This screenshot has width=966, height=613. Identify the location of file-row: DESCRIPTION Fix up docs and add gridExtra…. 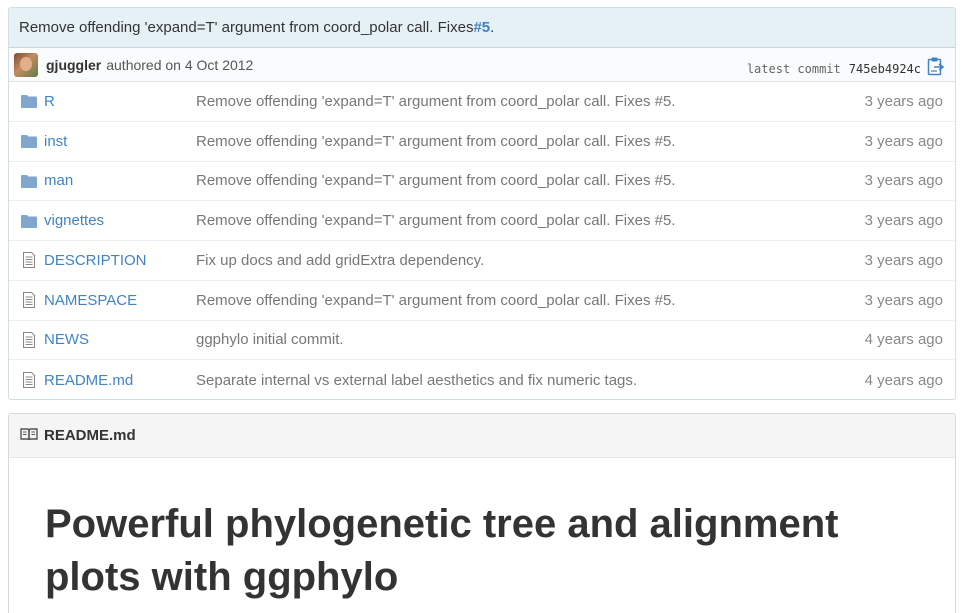
(482, 261).